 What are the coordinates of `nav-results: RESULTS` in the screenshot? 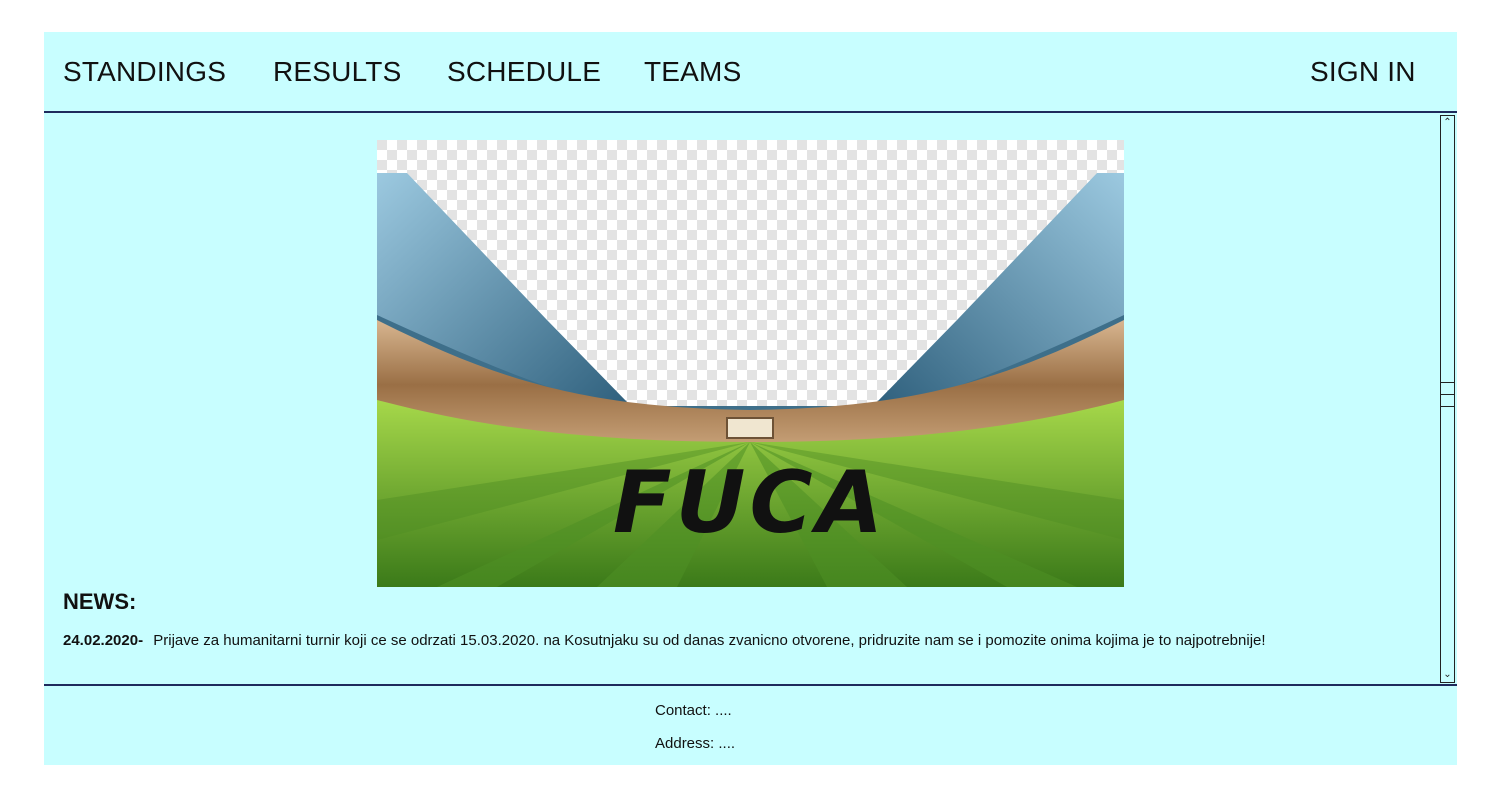 It's located at (337, 72).